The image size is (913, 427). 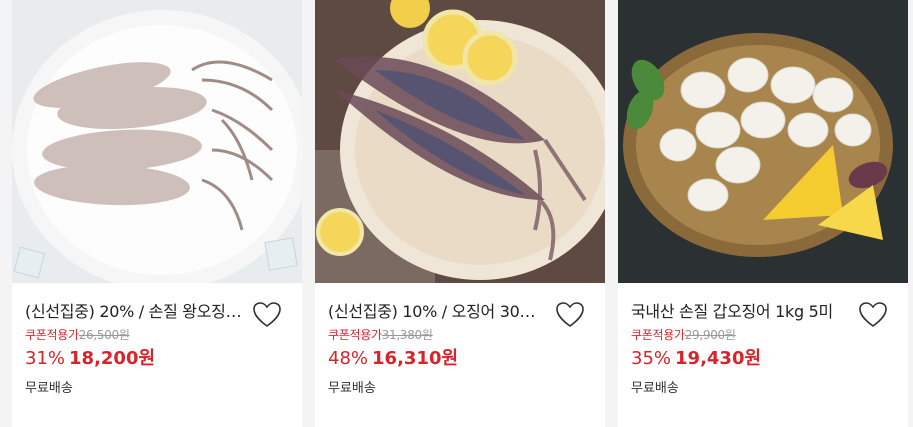 I want to click on discount-rate: 35%, so click(x=651, y=358).